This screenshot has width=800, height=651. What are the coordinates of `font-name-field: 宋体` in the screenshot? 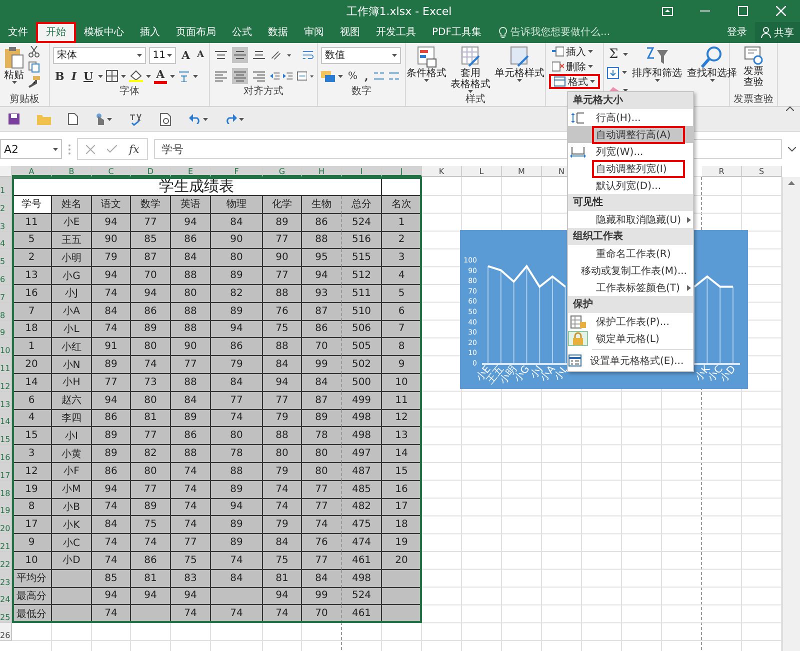 It's located at (99, 55).